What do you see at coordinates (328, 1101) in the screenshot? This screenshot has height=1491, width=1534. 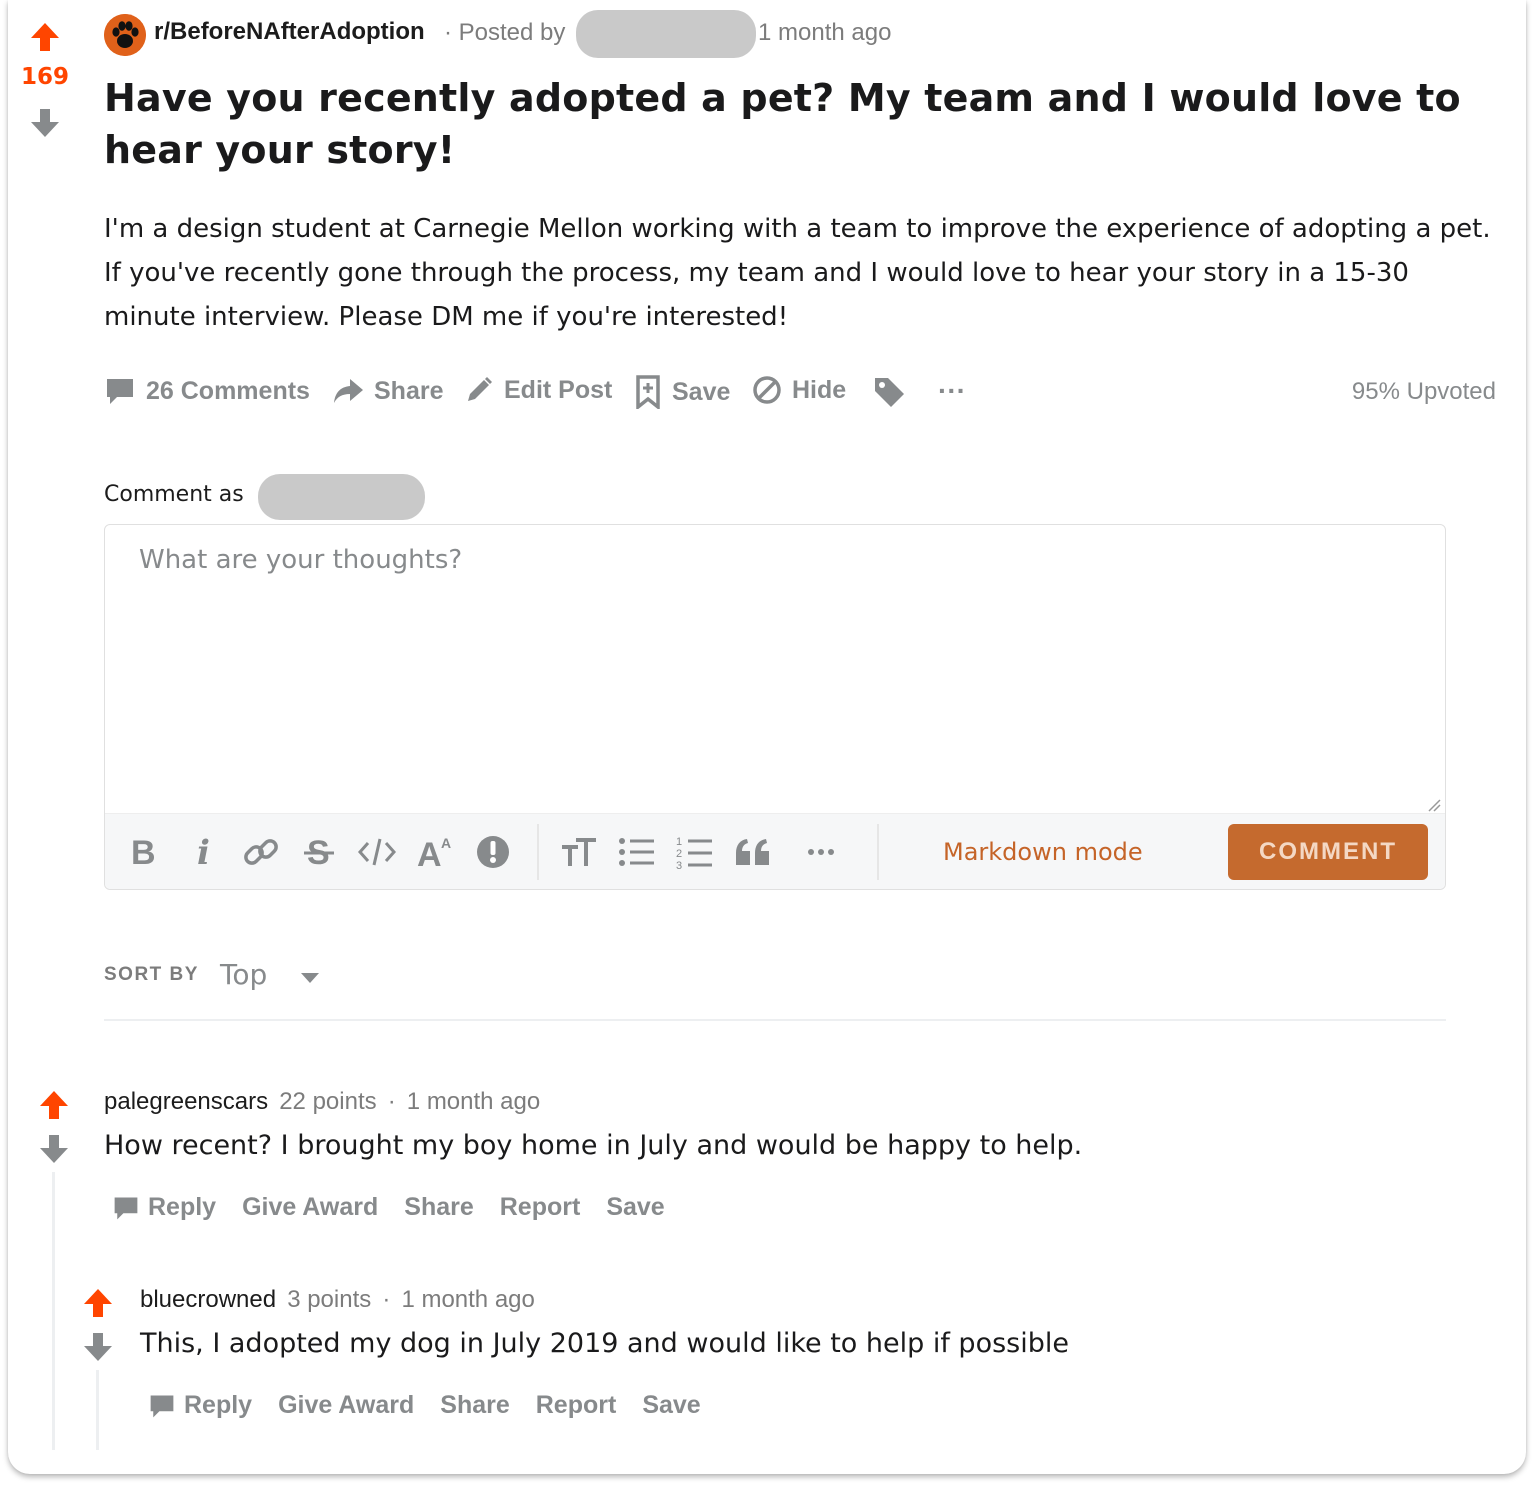 I see `comment-points: 22 points` at bounding box center [328, 1101].